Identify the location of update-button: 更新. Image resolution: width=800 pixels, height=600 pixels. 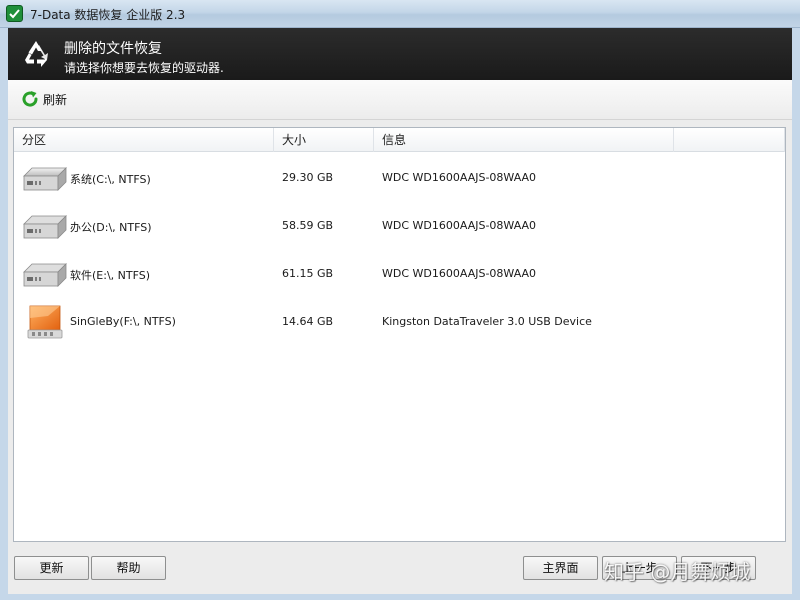
(51, 568).